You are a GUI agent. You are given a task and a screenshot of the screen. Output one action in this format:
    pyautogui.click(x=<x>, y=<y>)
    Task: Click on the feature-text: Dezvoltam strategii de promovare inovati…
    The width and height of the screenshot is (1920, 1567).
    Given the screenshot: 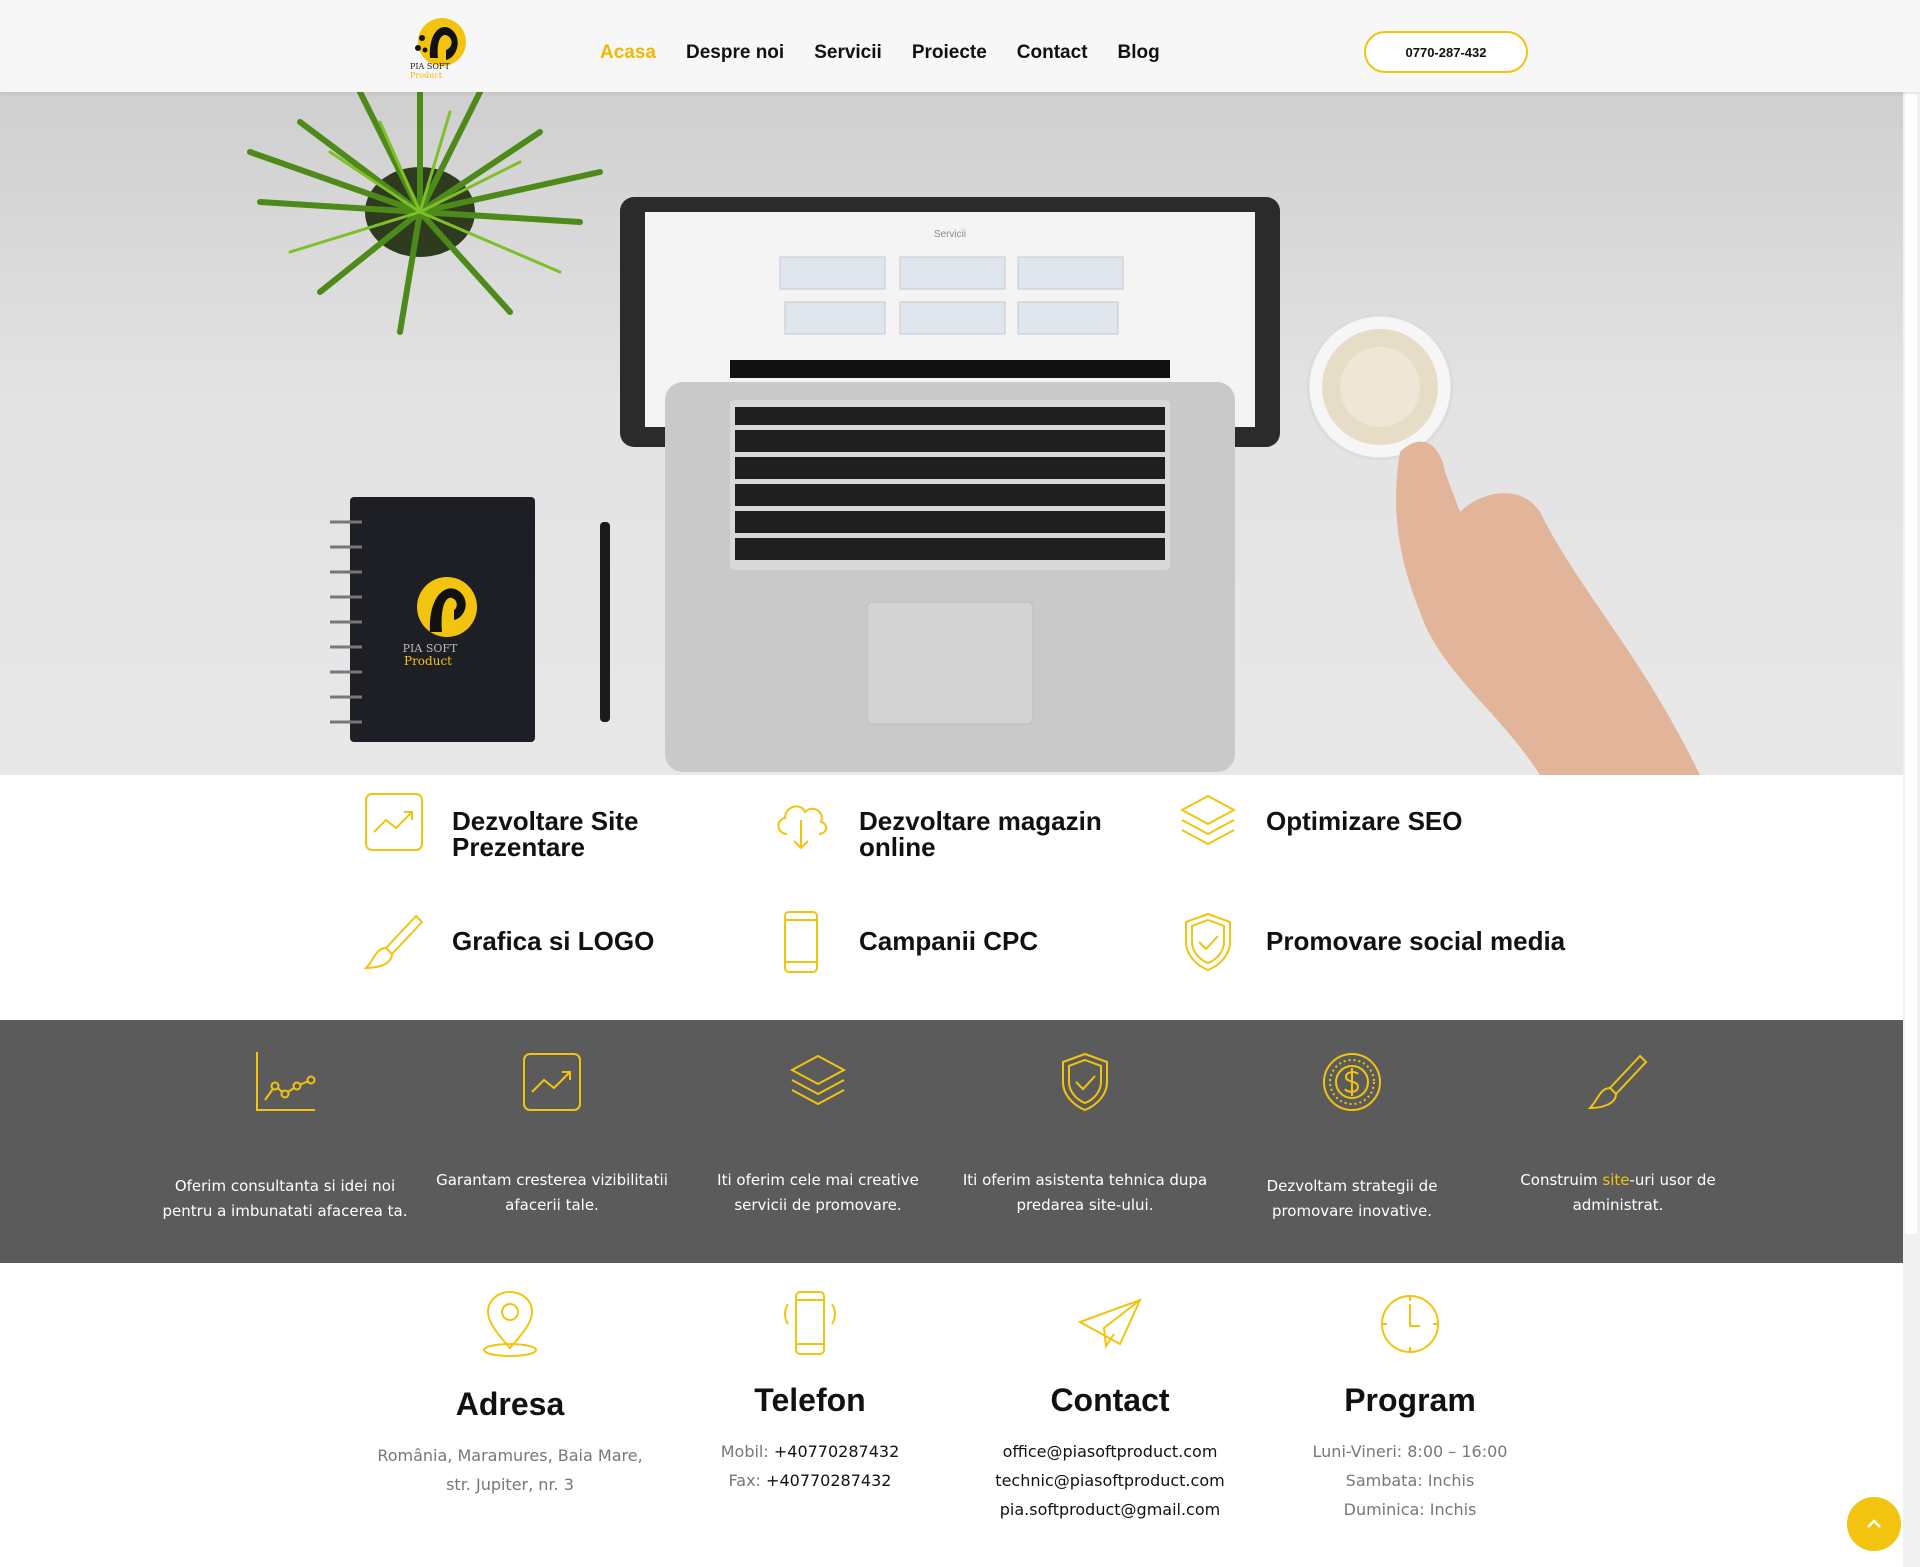 What is the action you would take?
    pyautogui.click(x=1352, y=1198)
    